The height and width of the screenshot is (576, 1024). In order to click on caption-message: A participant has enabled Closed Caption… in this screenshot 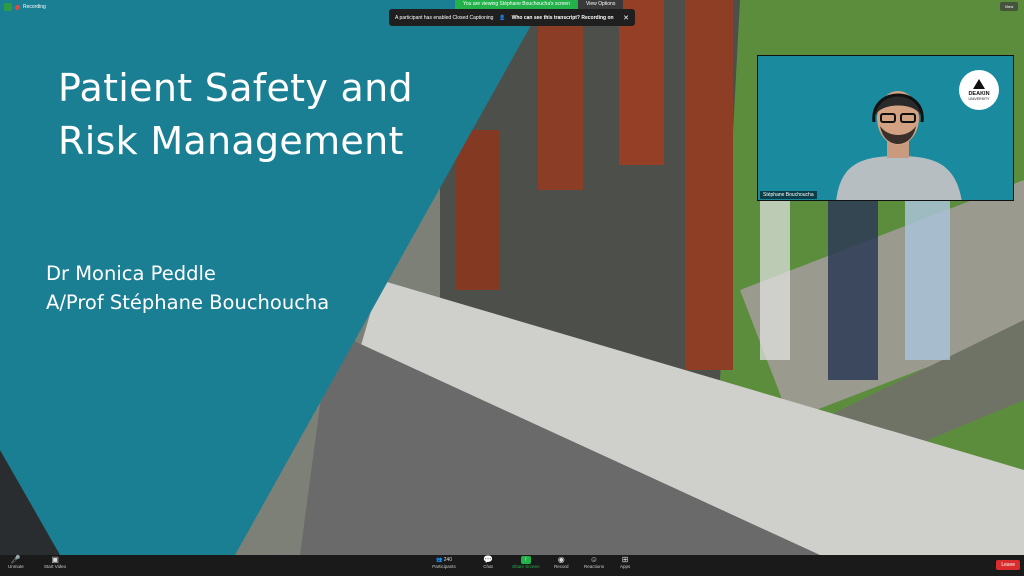, I will do `click(444, 17)`.